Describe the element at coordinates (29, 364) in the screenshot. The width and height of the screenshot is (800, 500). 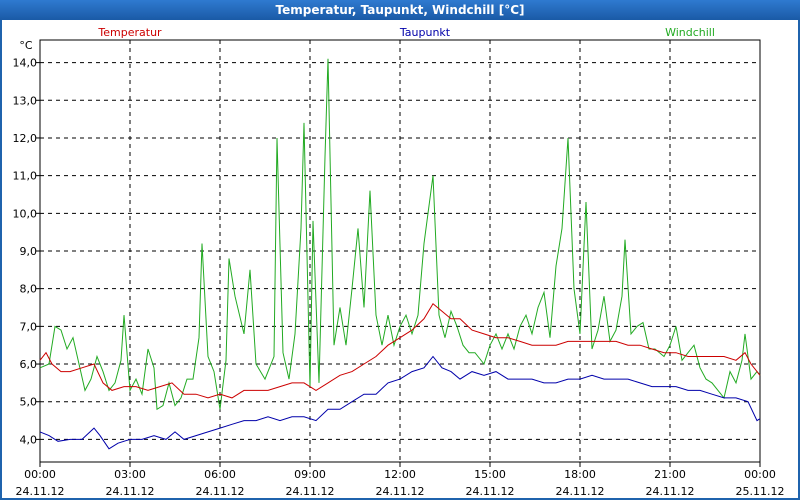
I see `y-tick-label: 6,0` at that location.